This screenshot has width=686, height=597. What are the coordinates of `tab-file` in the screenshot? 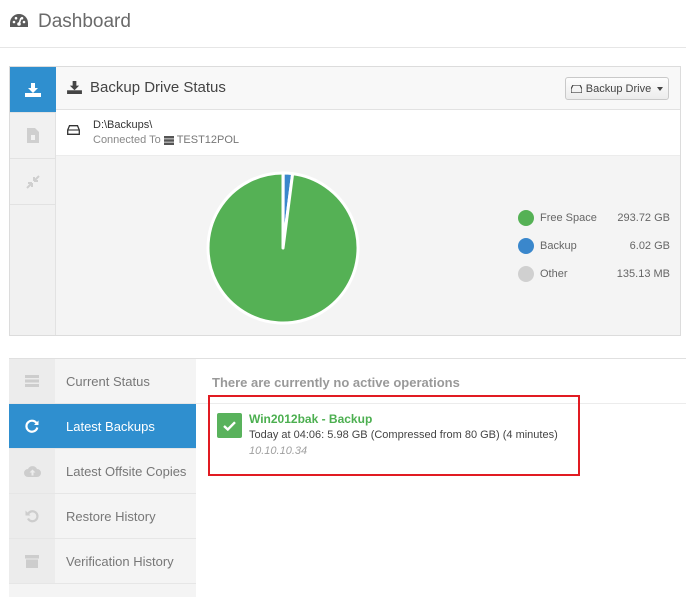 It's located at (33, 136).